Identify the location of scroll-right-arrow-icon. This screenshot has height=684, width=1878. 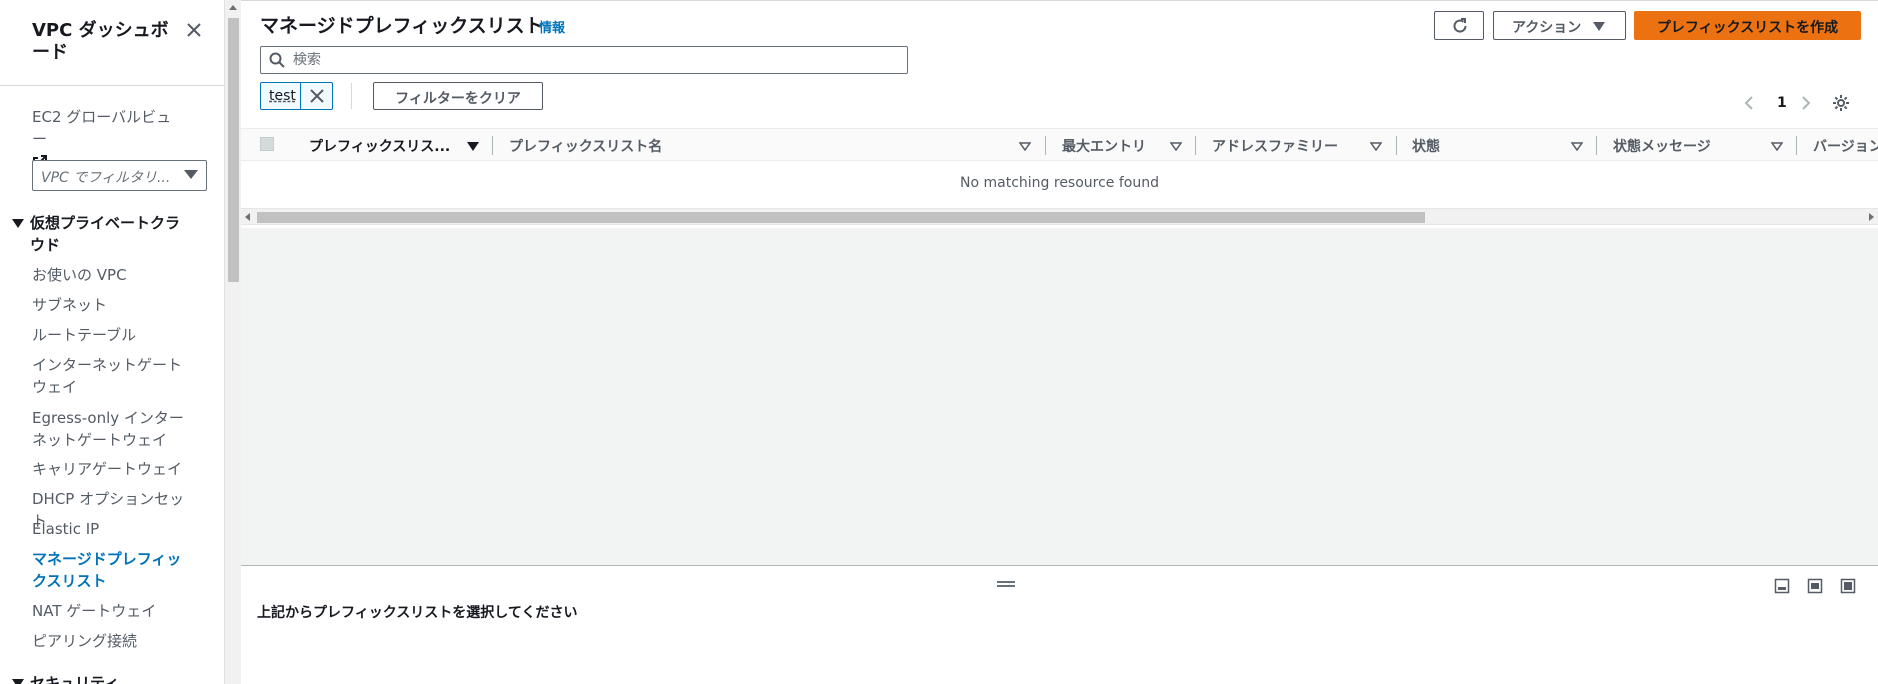
(1871, 217).